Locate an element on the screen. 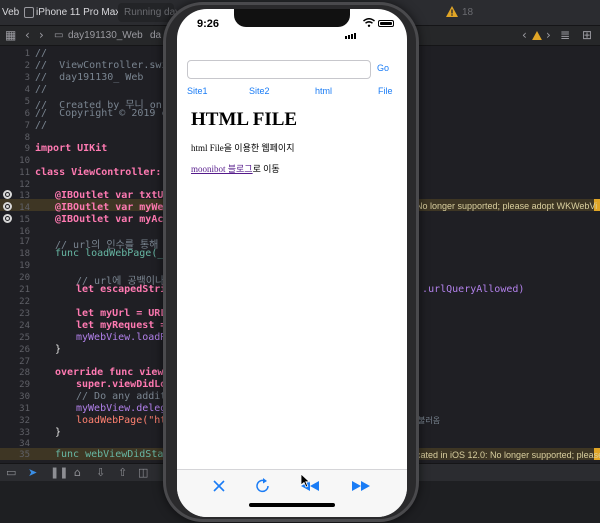 This screenshot has width=600, height=523. web-link-paragraph: moonibot 블로그로 이동 is located at coordinates (235, 168).